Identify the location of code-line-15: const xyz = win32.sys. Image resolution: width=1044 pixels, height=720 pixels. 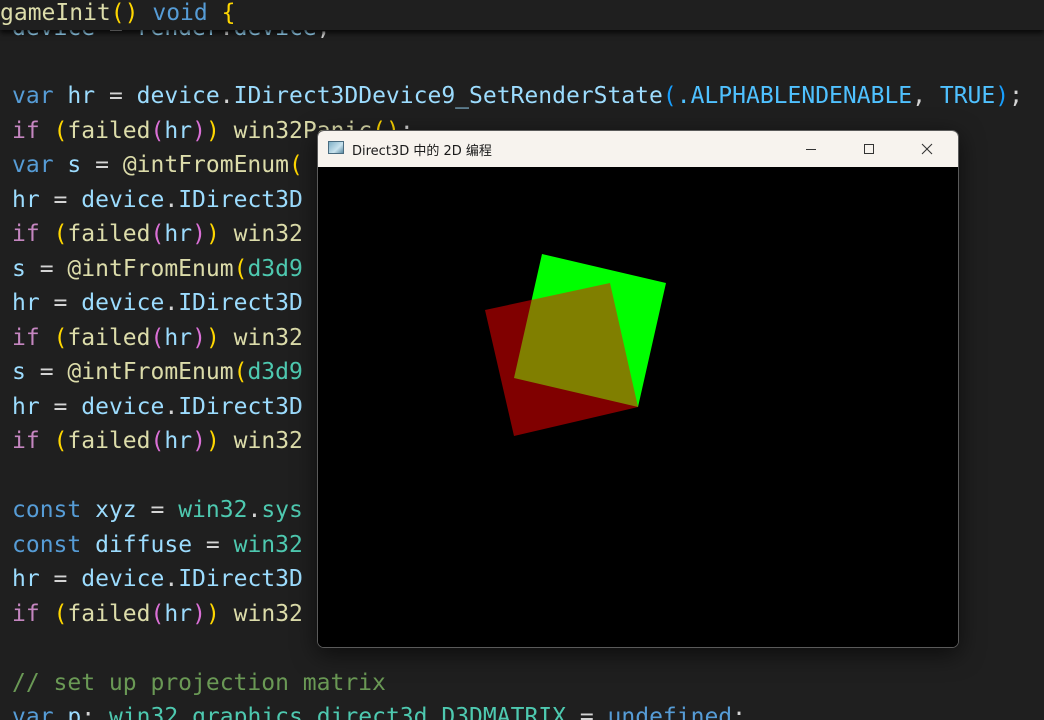
(157, 510).